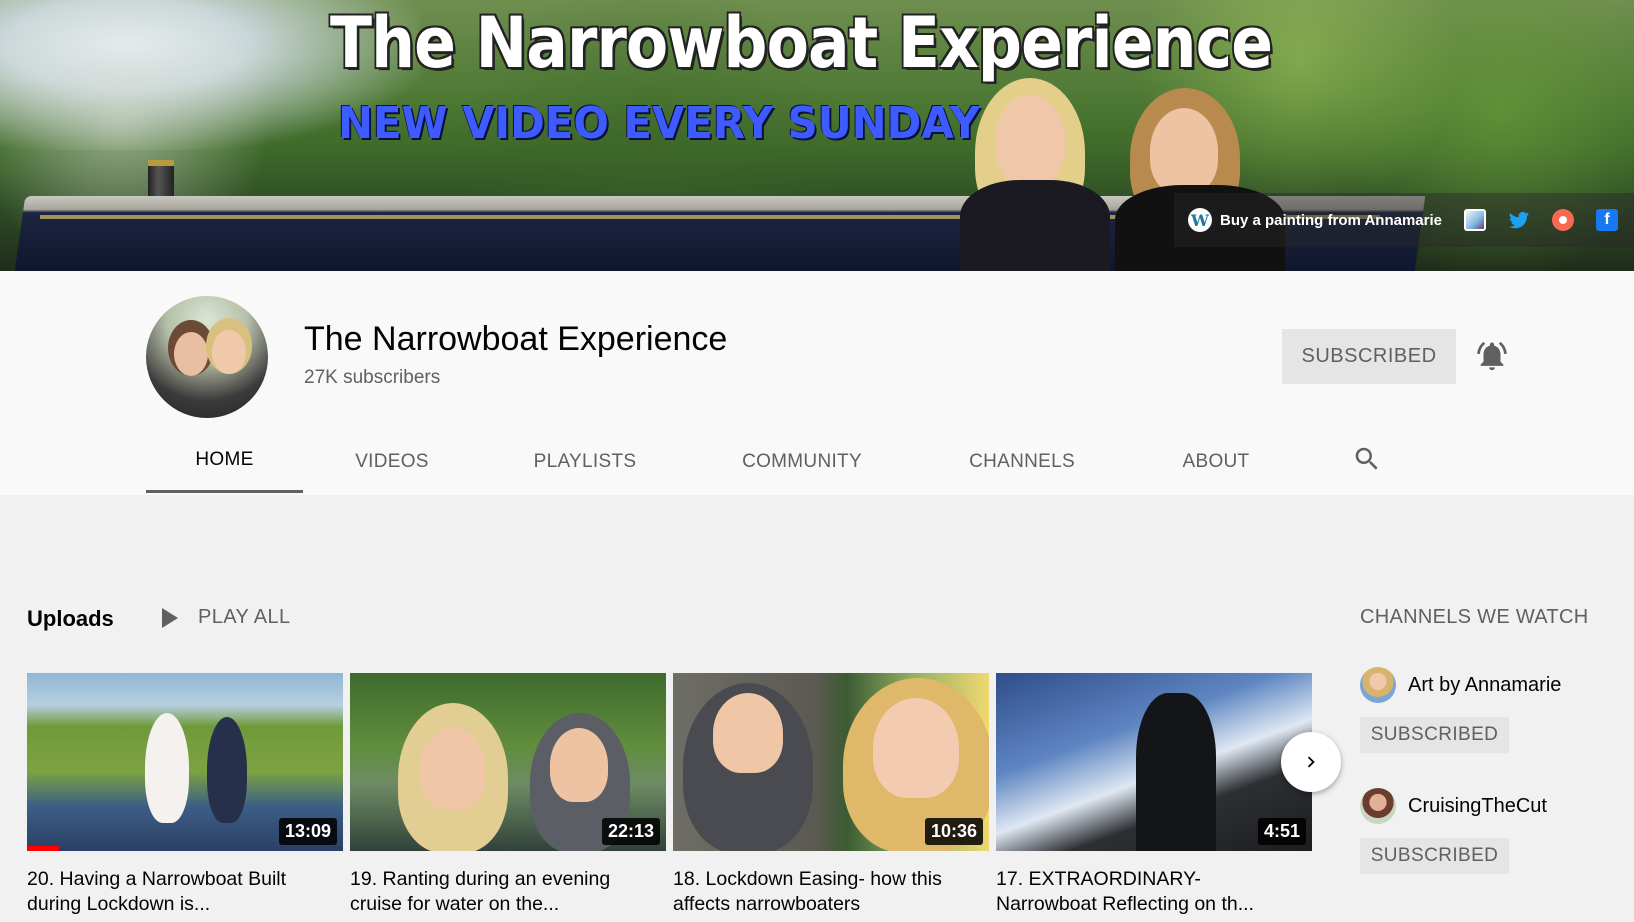 This screenshot has width=1634, height=922. I want to click on tab-community: COMMUNITY, so click(802, 461).